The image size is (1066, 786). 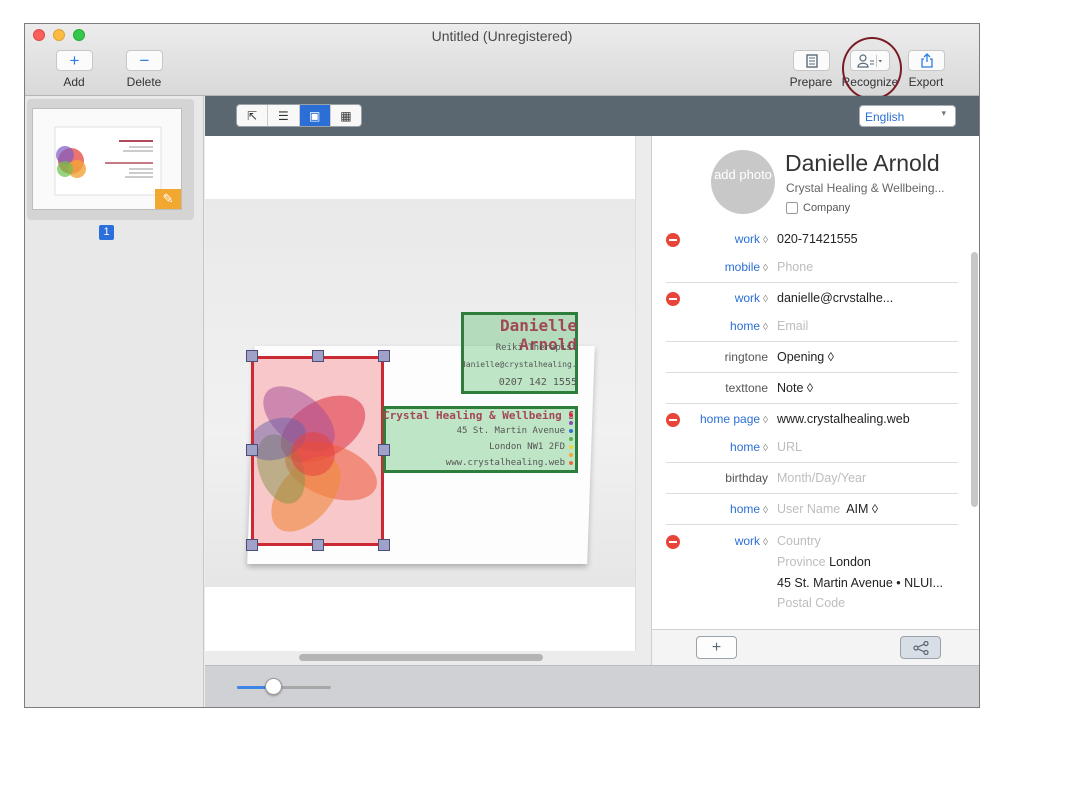 I want to click on contact-field-row: home ◊ Email, so click(x=815, y=328).